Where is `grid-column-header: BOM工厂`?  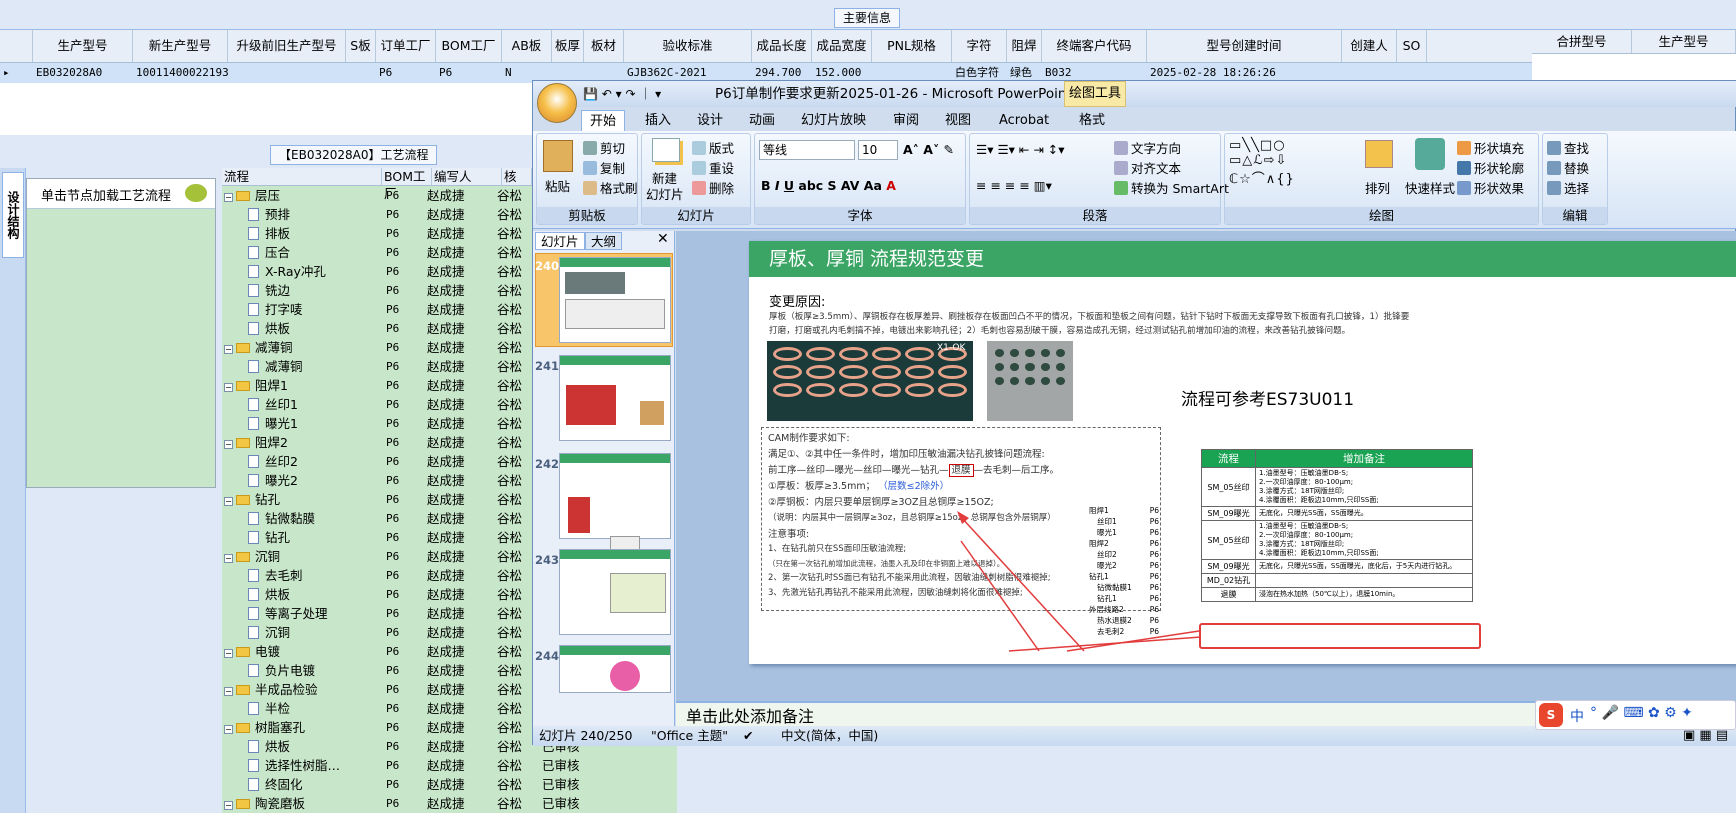
grid-column-header: BOM工厂 is located at coordinates (469, 46).